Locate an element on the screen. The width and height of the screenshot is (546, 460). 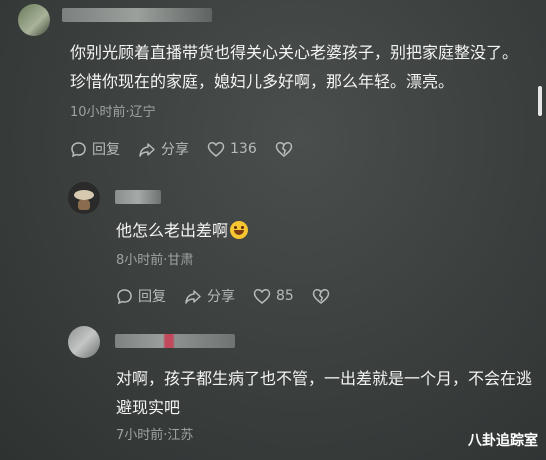
watermark: 八卦追踪室 is located at coordinates (503, 441).